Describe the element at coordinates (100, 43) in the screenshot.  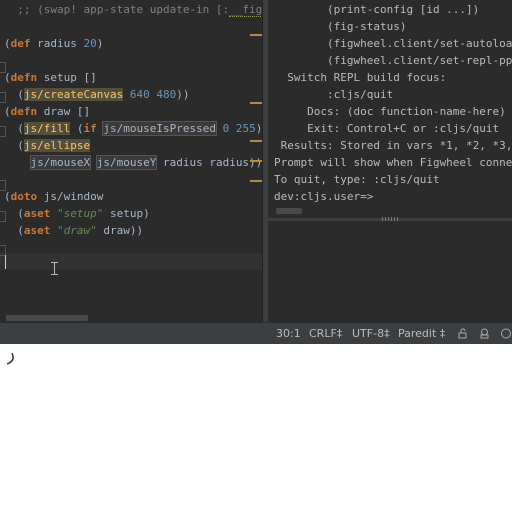
I see `code-token: )` at that location.